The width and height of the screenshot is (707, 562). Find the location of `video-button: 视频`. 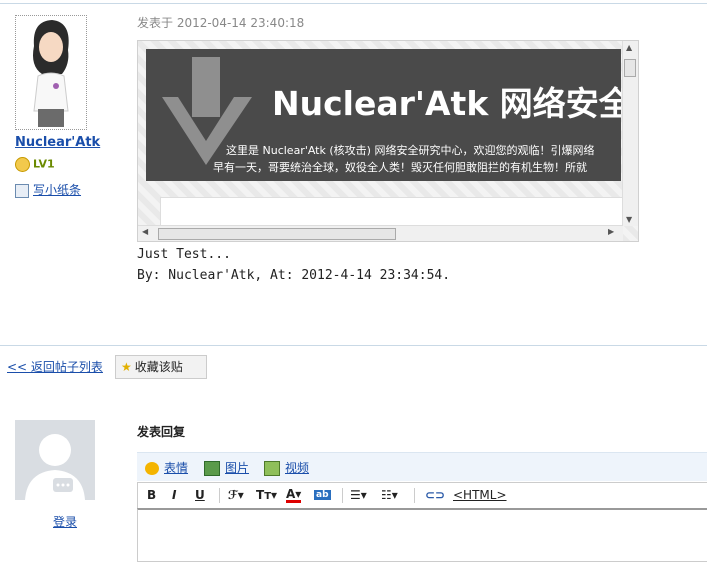

video-button: 视频 is located at coordinates (286, 467).